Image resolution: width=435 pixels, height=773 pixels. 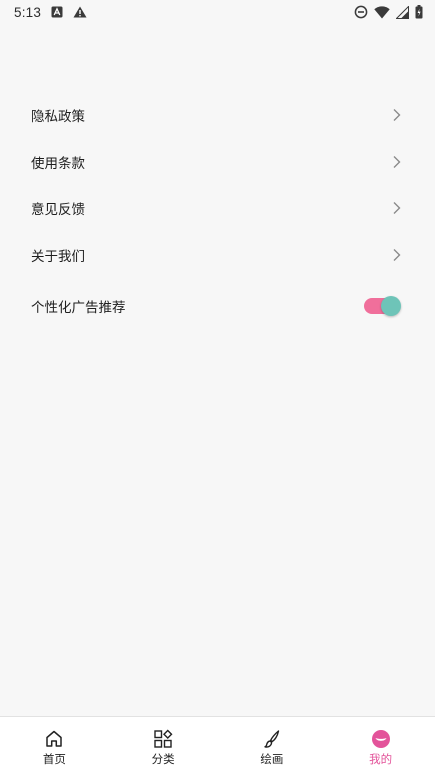 I want to click on nav-item-mine: 我的, so click(x=380, y=745).